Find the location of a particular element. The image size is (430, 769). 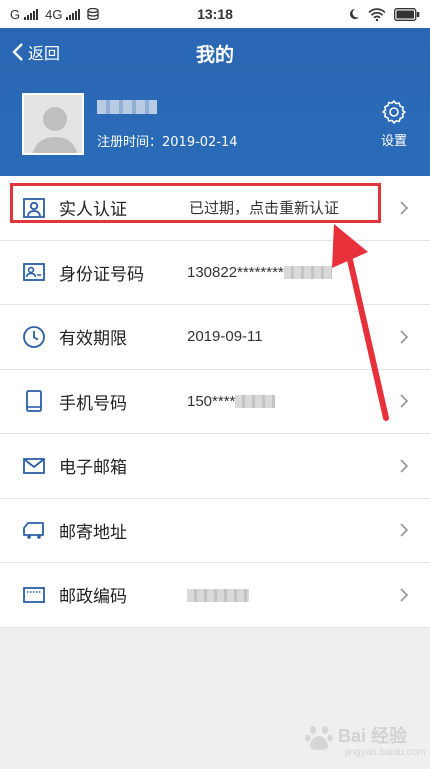

username-masked is located at coordinates (127, 107).